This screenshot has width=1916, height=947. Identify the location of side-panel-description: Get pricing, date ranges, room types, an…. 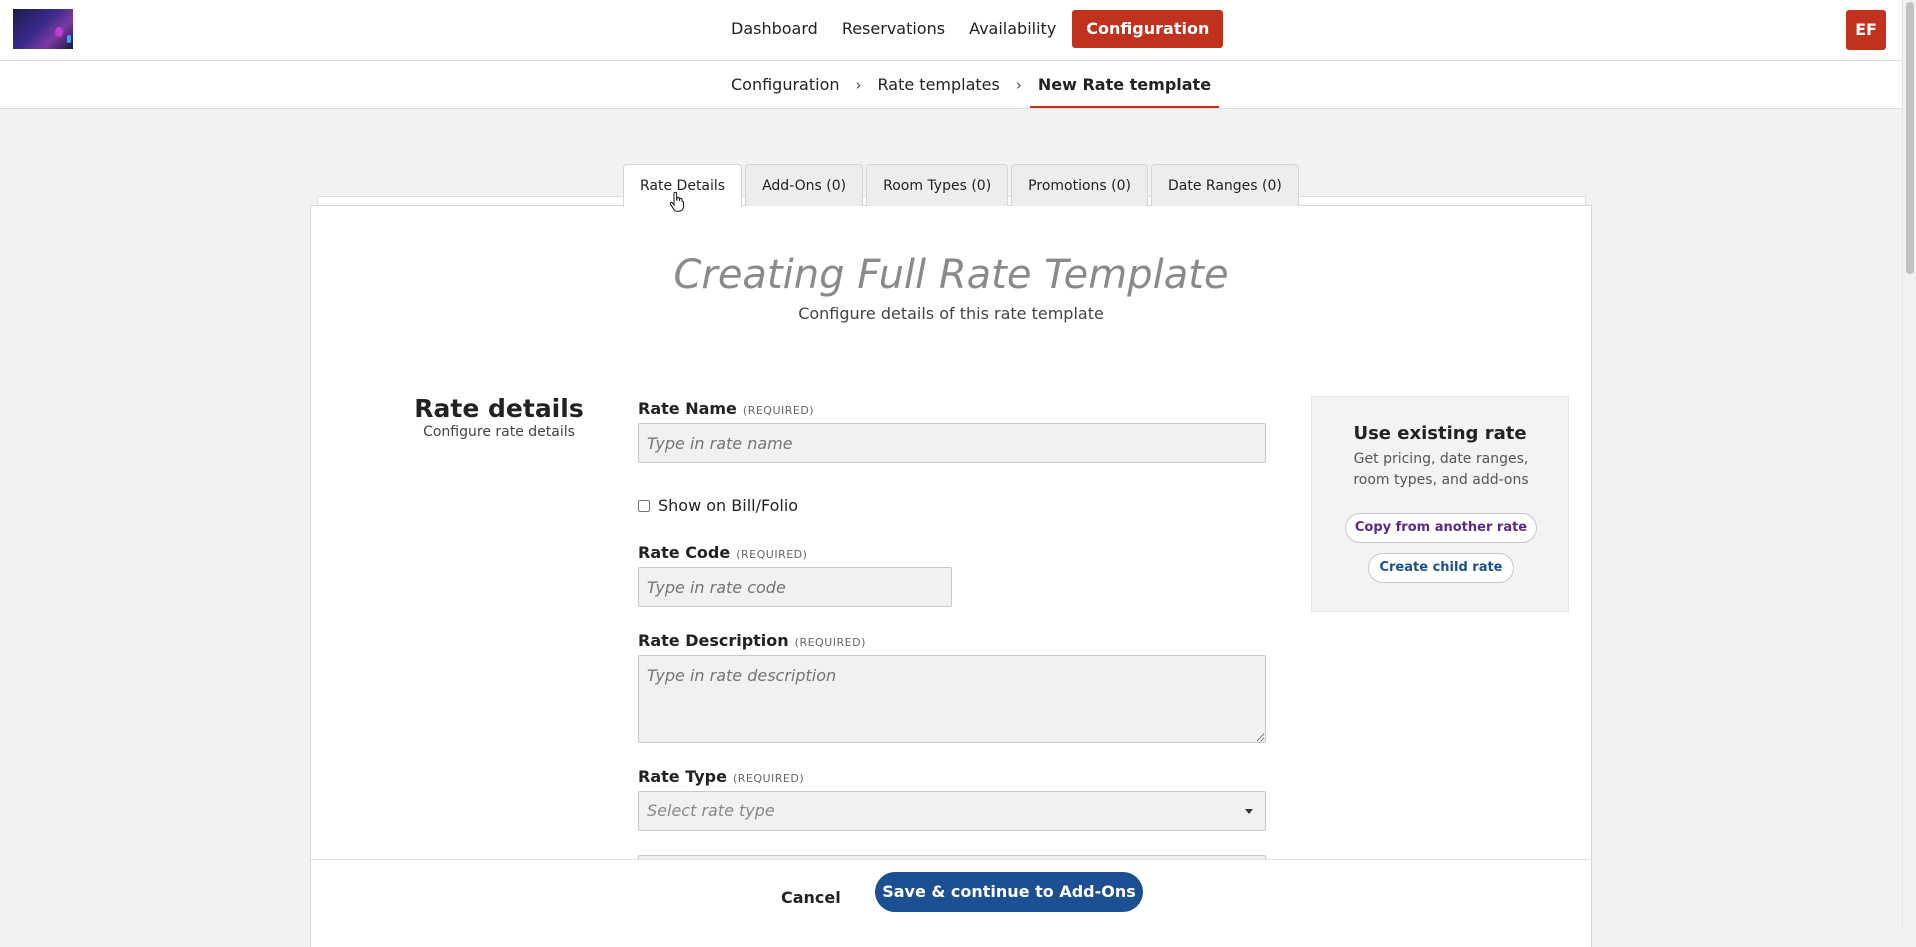
(1441, 469).